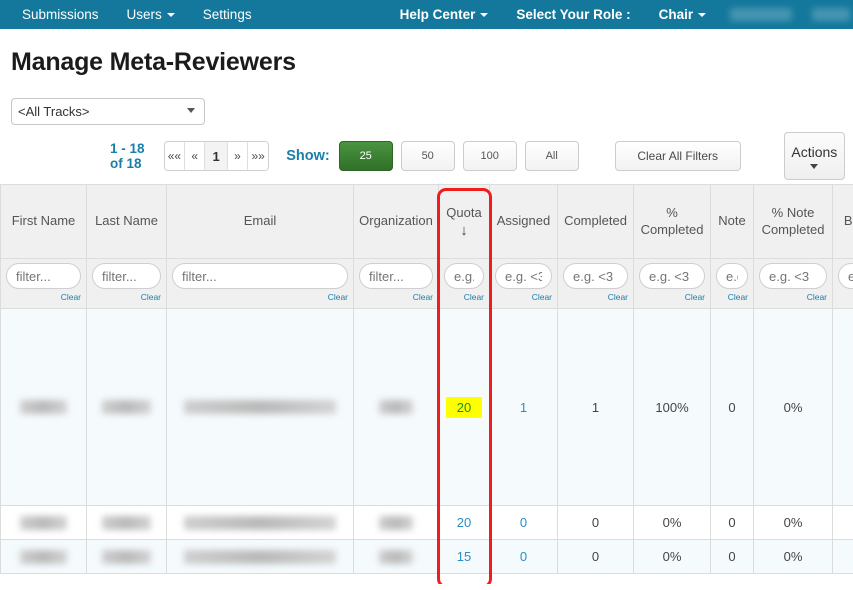  Describe the element at coordinates (595, 522) in the screenshot. I see `value-completed: 0` at that location.